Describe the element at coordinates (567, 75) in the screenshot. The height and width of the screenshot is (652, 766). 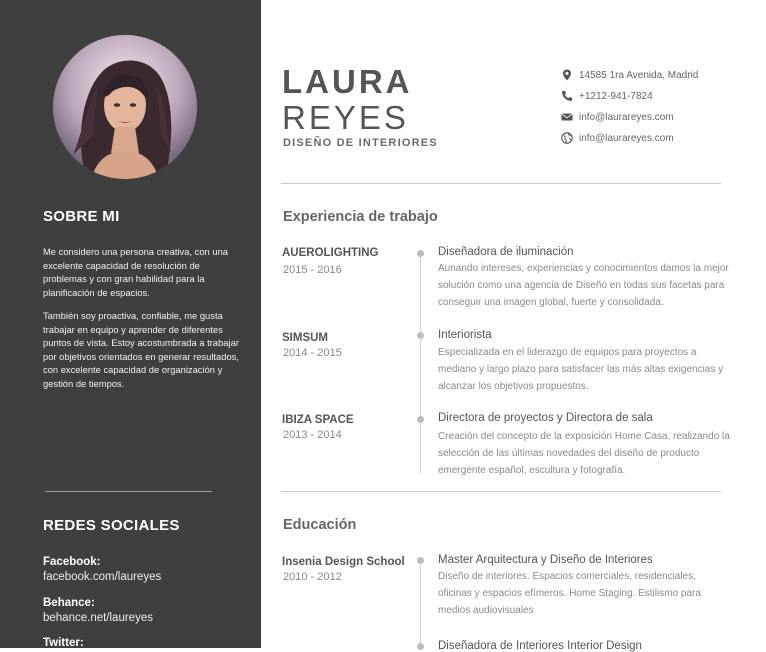
I see `map-pin-icon` at that location.